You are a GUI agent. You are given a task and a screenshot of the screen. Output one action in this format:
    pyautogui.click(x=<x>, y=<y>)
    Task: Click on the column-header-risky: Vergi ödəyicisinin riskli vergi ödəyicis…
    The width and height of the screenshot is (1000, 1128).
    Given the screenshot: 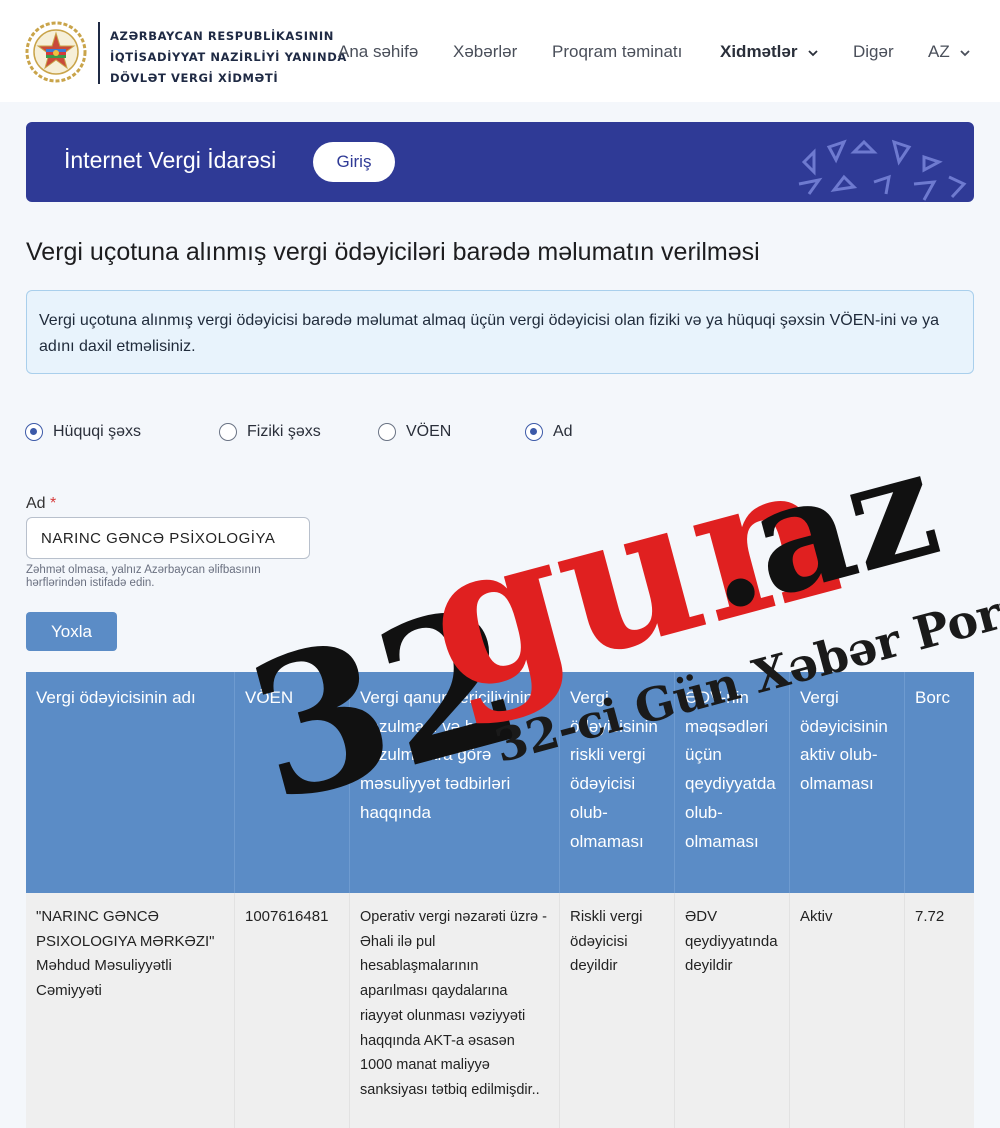 What is the action you would take?
    pyautogui.click(x=617, y=782)
    